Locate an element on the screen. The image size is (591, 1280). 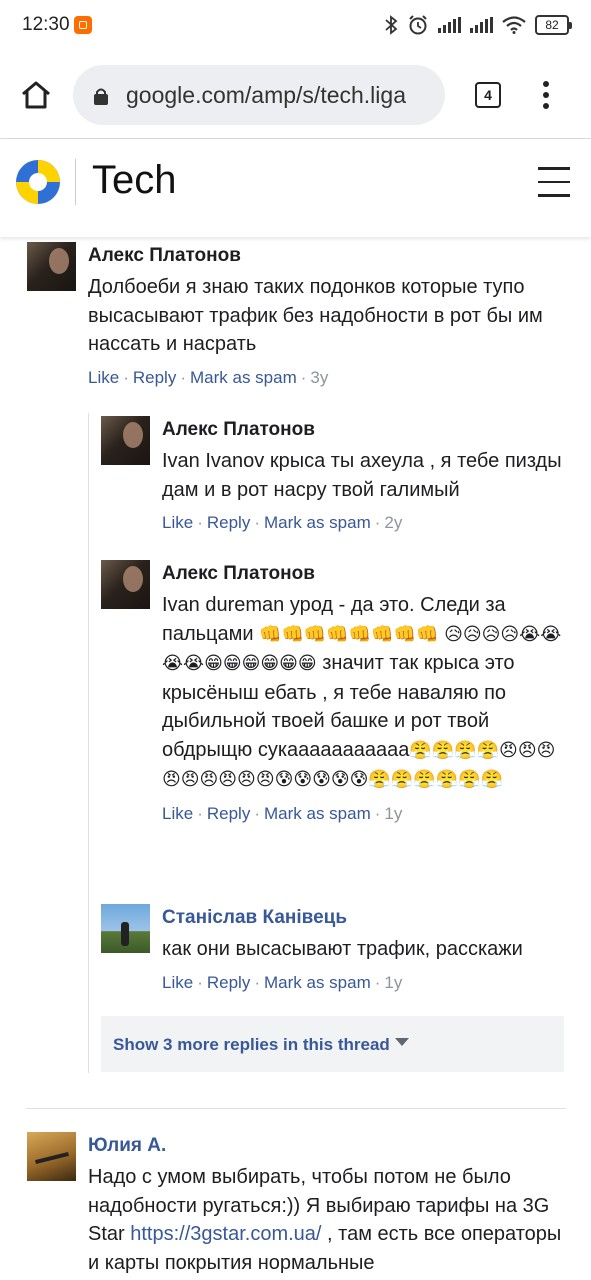
show-more-replies-button: Show 3 more replies in this thread is located at coordinates (332, 1044).